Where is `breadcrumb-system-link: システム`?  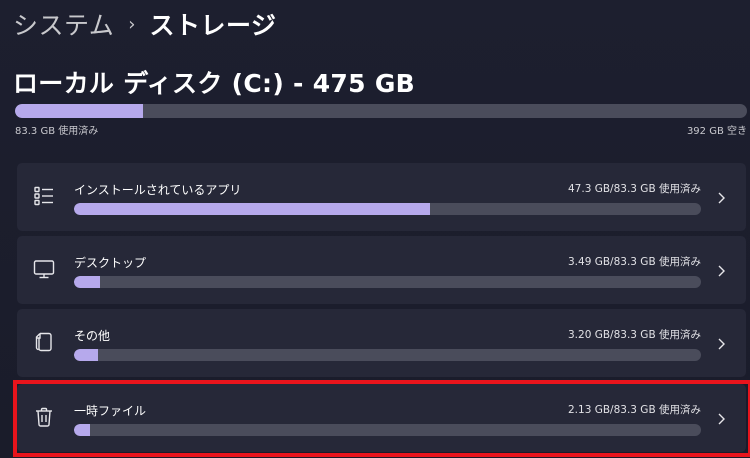
breadcrumb-system-link: システム is located at coordinates (63, 24).